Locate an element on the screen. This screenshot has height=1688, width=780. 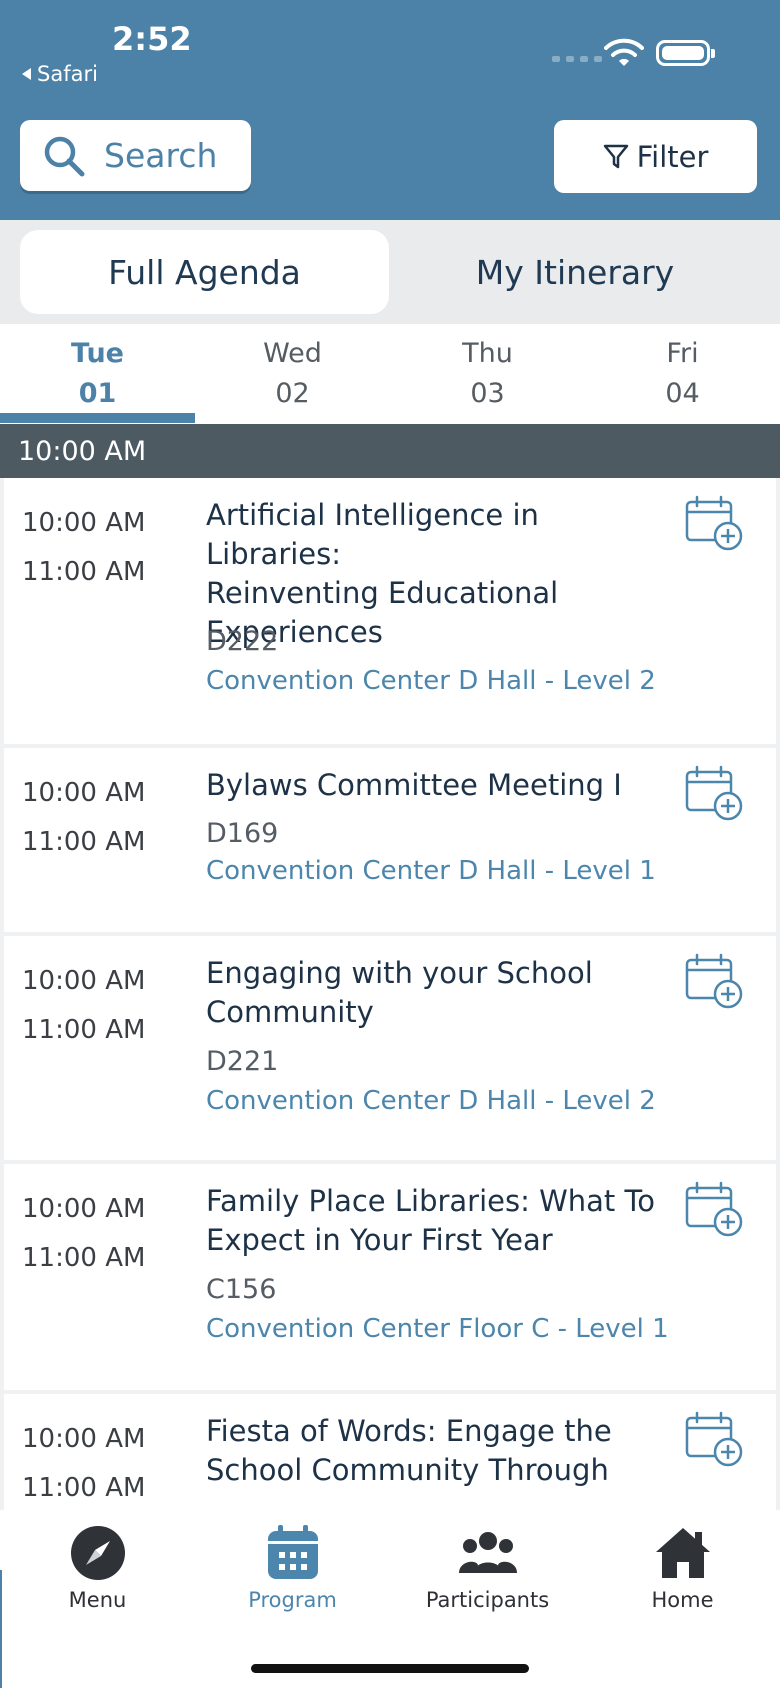
day-number: 01 is located at coordinates (97, 393).